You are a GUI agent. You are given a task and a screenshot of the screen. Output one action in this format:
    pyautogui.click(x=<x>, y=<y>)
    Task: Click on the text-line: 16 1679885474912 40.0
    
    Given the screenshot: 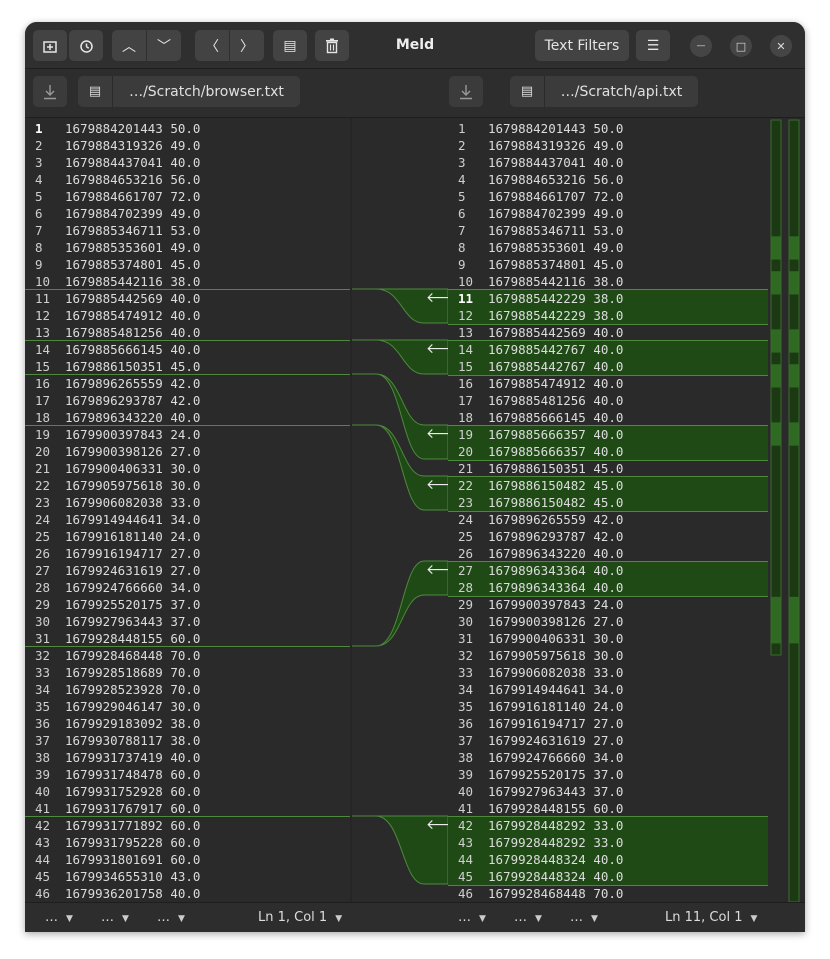 What is the action you would take?
    pyautogui.click(x=535, y=383)
    